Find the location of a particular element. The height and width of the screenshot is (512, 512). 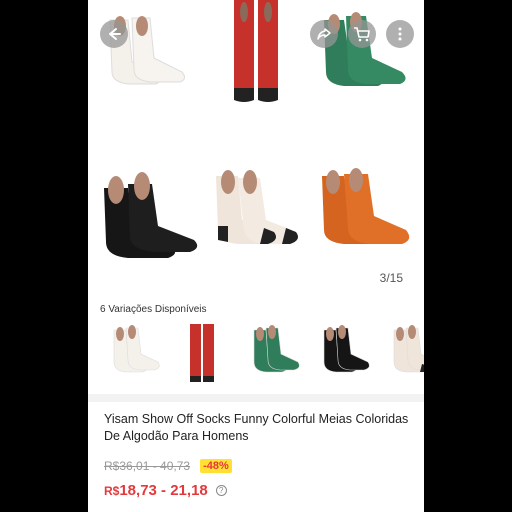

price-info-icon: ? is located at coordinates (221, 490).